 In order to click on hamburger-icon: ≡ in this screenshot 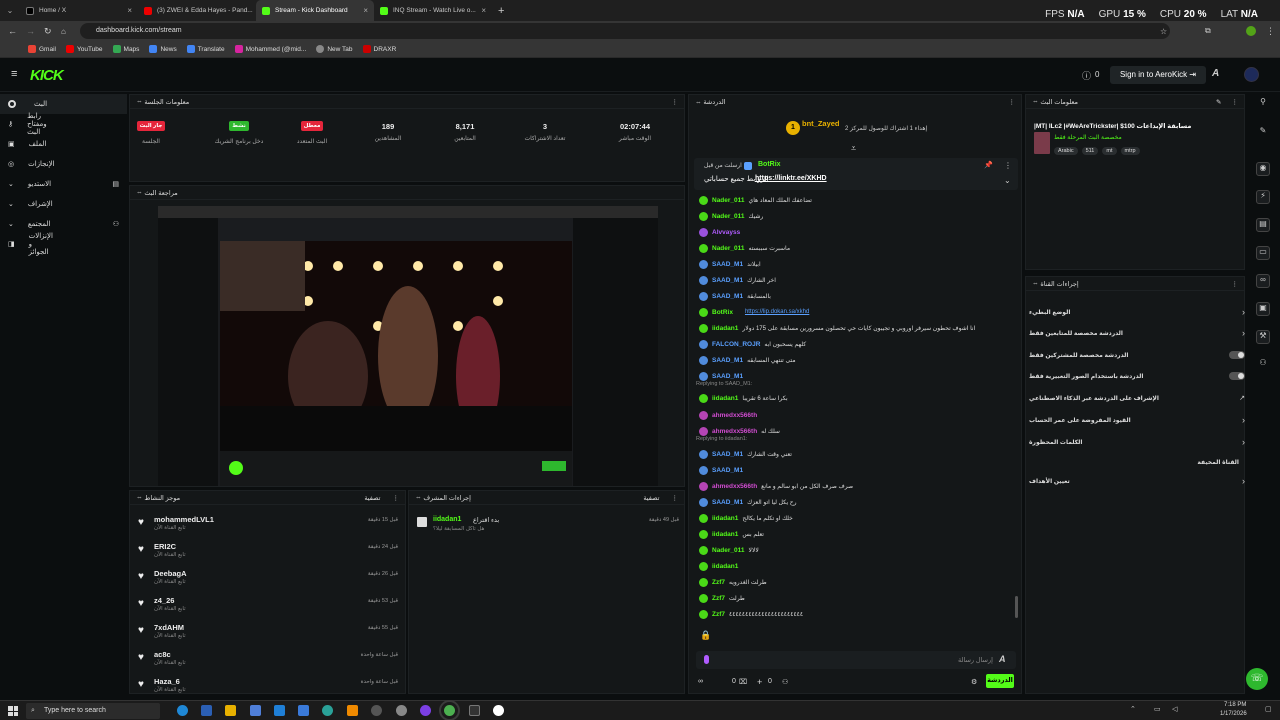, I will do `click(14, 74)`.